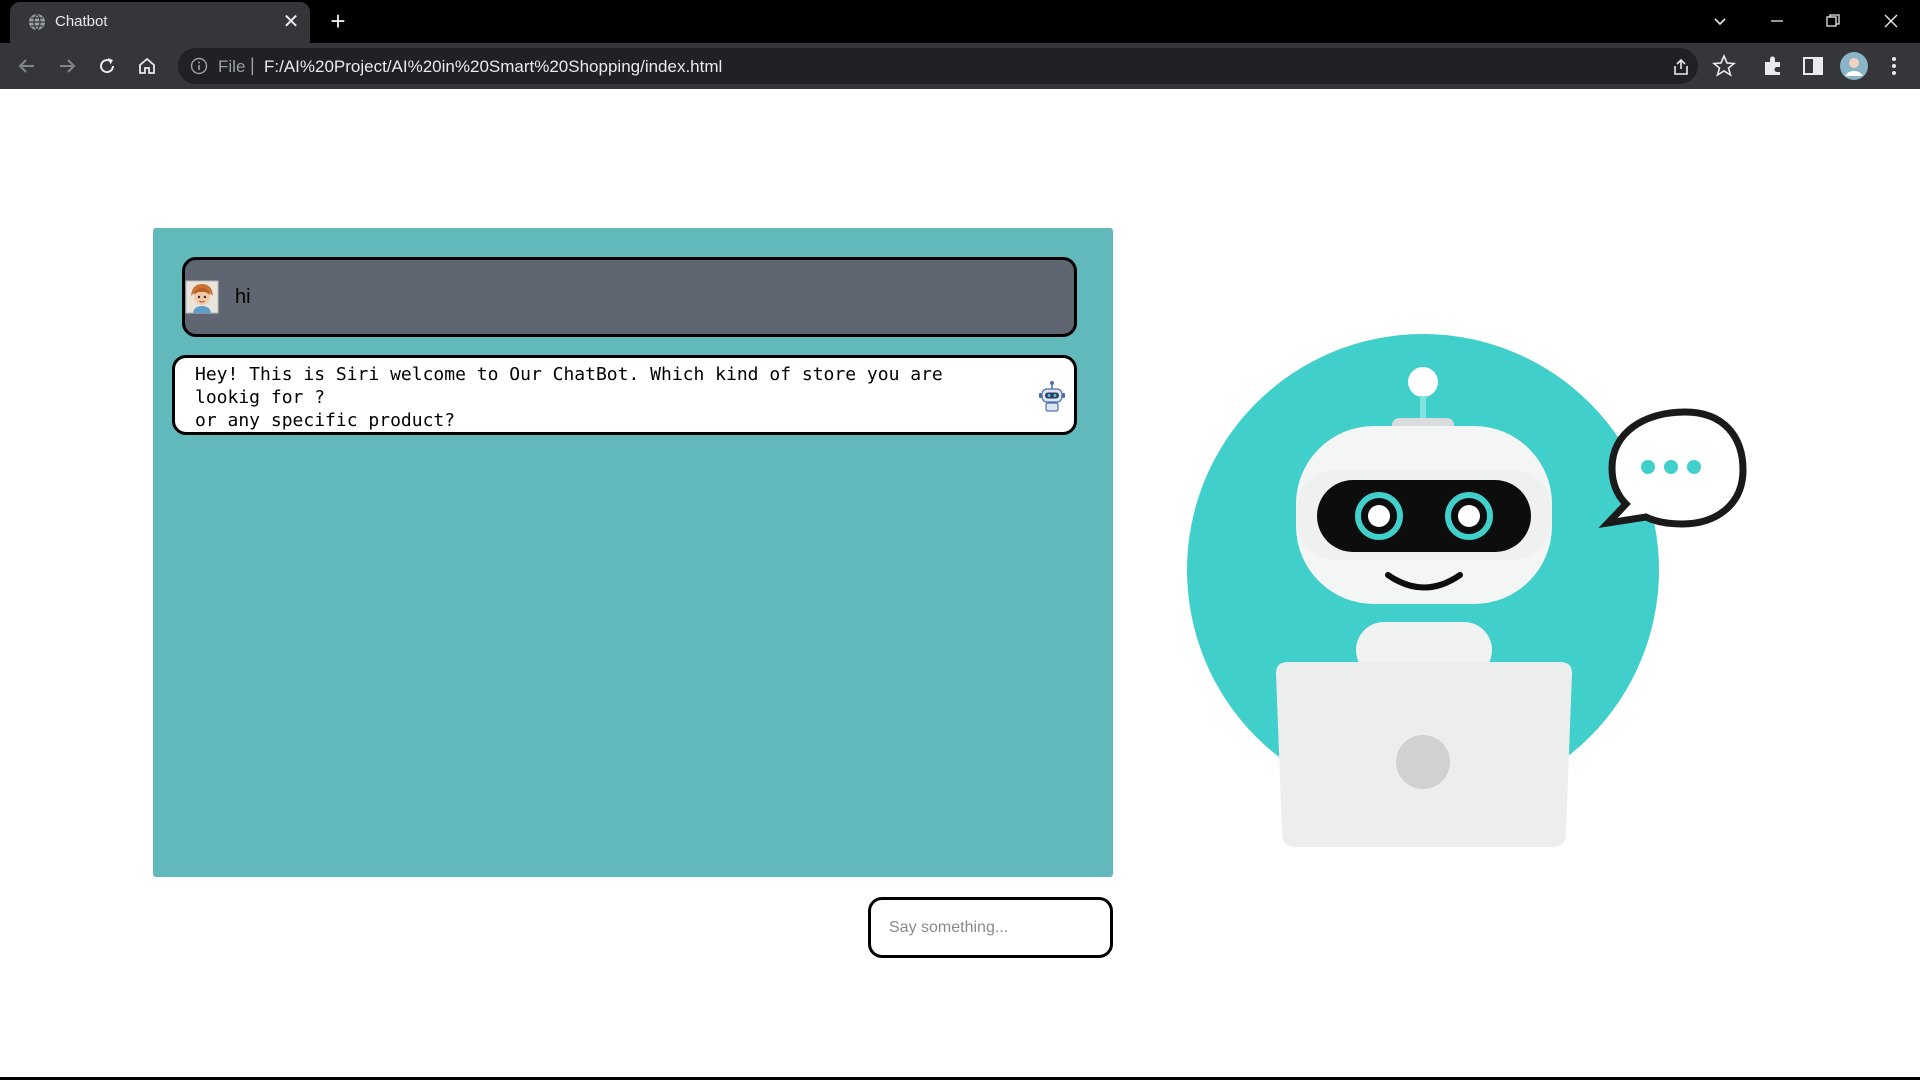 This screenshot has width=1920, height=1080. What do you see at coordinates (1052, 396) in the screenshot?
I see `bot-avatar-icon` at bounding box center [1052, 396].